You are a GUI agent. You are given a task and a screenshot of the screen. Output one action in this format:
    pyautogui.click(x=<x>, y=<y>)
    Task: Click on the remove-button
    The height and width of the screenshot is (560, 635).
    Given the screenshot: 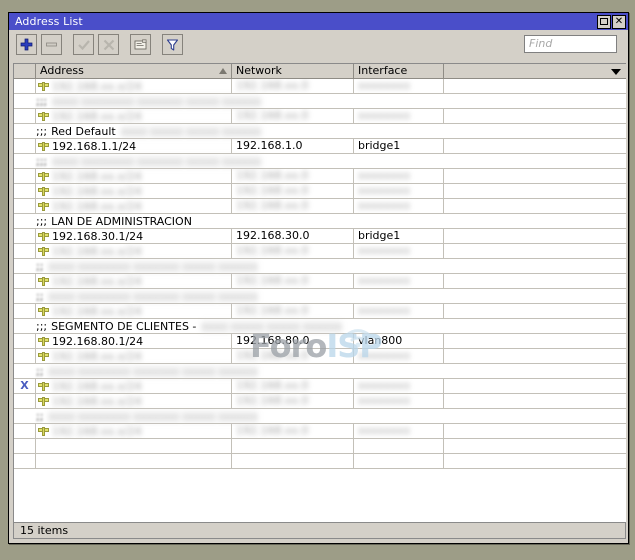 What is the action you would take?
    pyautogui.click(x=51, y=44)
    